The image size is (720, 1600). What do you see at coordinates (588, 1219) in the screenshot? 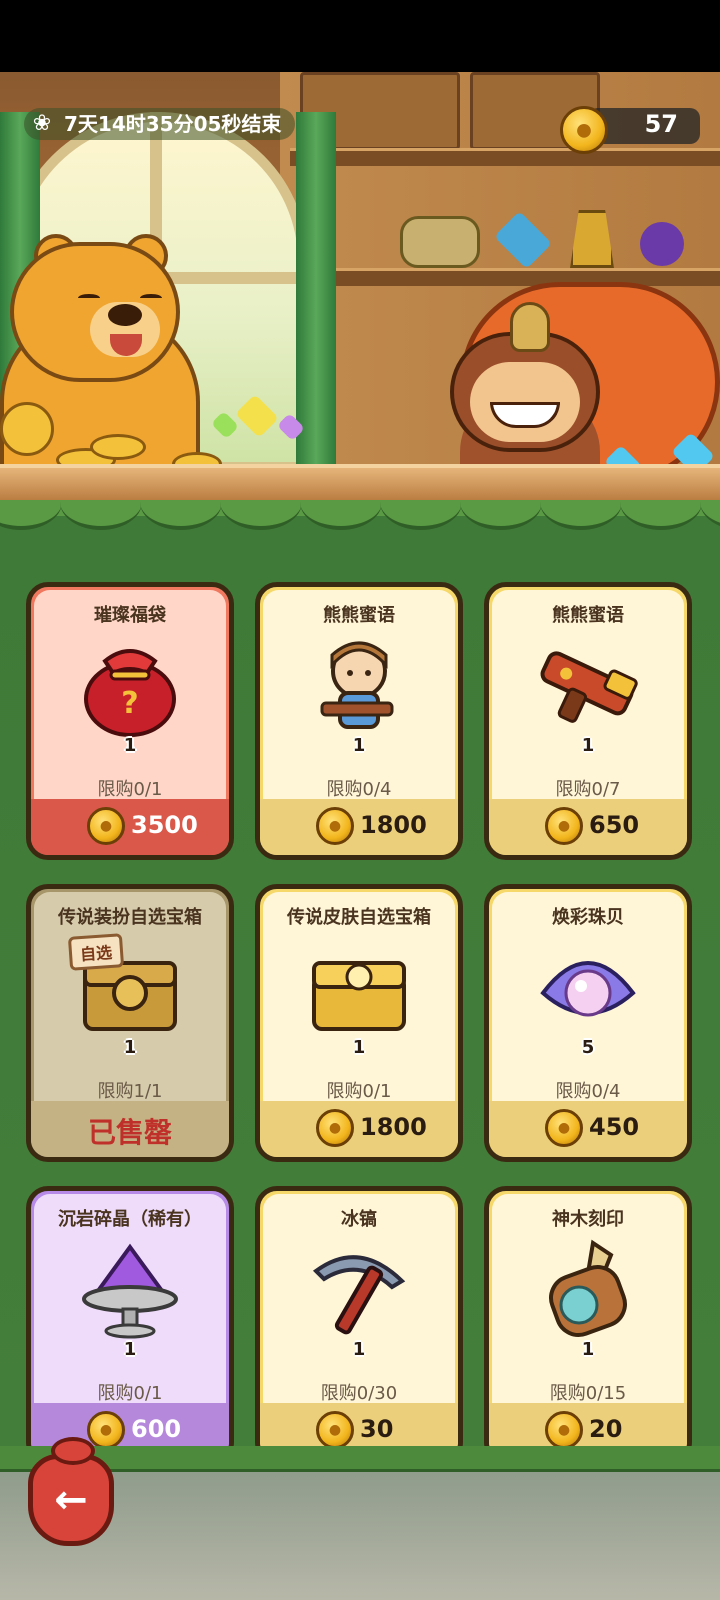
I see `item-title: 神木刻印` at bounding box center [588, 1219].